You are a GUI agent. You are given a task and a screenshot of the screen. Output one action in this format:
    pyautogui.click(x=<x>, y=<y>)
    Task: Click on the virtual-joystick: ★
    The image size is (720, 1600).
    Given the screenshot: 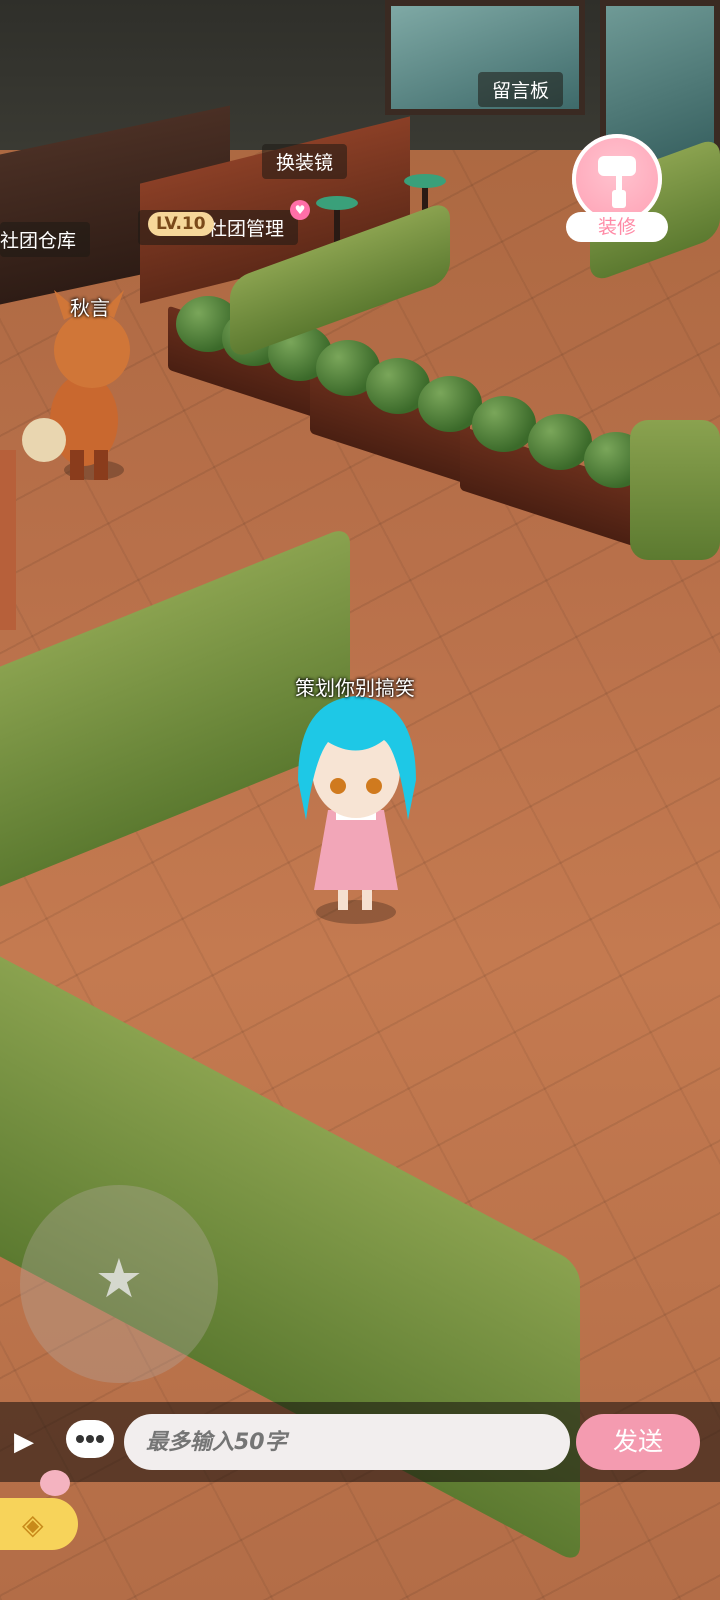 What is the action you would take?
    pyautogui.click(x=119, y=1284)
    